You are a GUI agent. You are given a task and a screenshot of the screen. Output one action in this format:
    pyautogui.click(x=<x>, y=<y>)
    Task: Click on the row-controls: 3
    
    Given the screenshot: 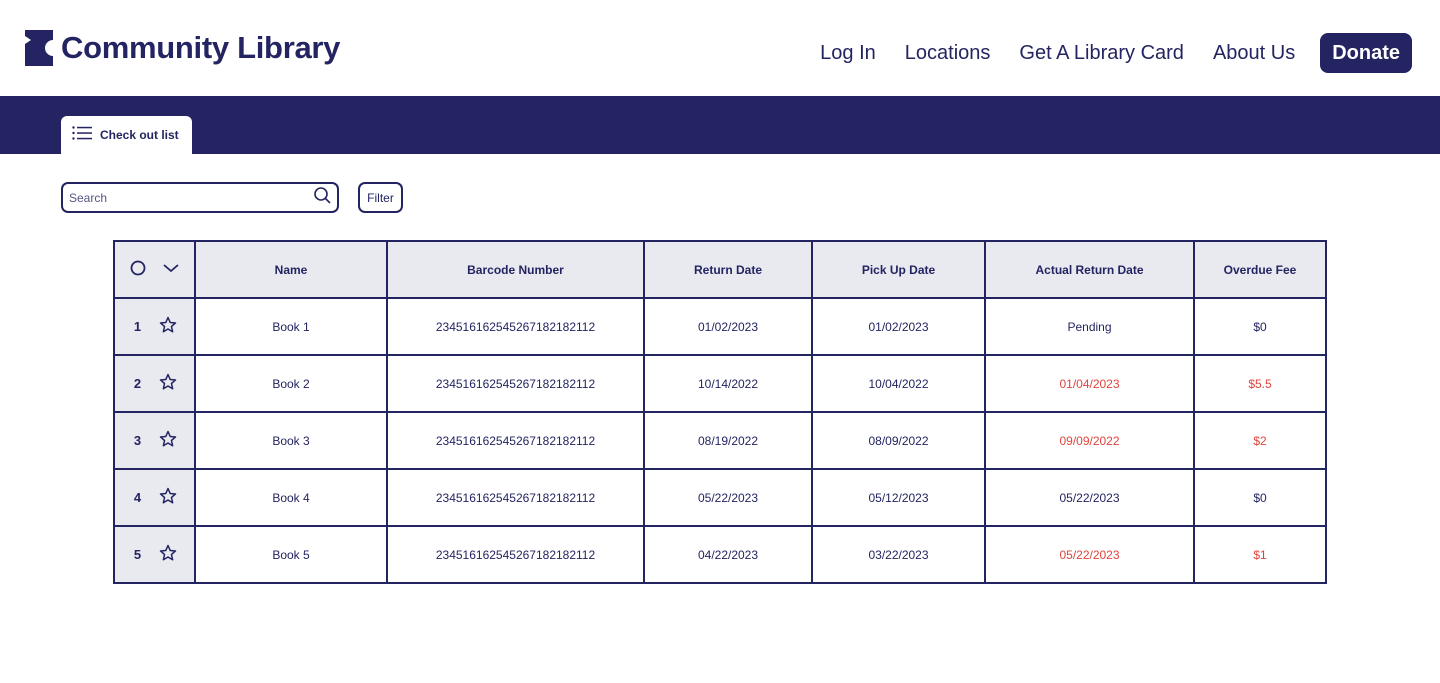 What is the action you would take?
    pyautogui.click(x=154, y=440)
    